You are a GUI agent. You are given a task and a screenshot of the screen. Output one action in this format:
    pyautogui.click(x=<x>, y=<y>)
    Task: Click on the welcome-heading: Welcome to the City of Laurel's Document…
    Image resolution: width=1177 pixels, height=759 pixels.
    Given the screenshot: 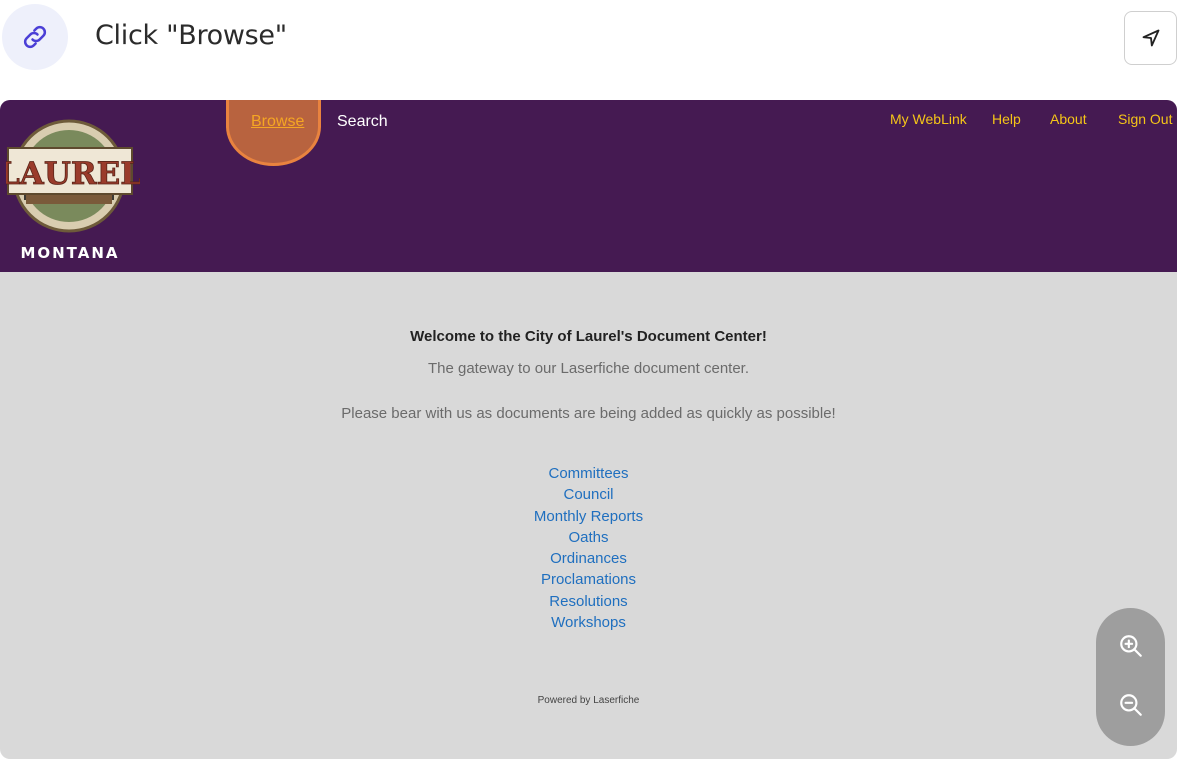 What is the action you would take?
    pyautogui.click(x=588, y=336)
    